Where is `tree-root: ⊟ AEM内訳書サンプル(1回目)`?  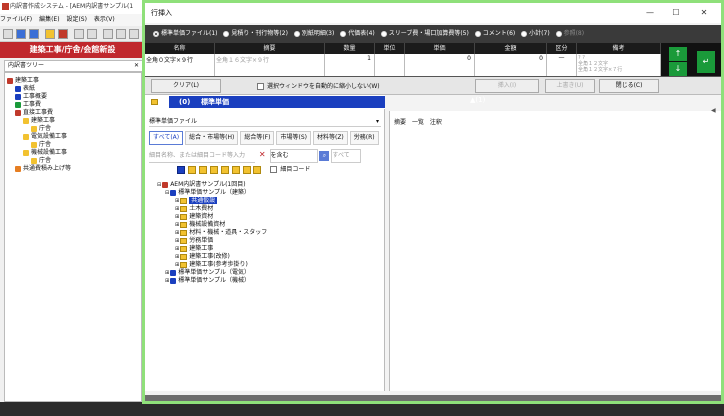 tree-root: ⊟ AEM内訳書サンプル(1回目) is located at coordinates (201, 185).